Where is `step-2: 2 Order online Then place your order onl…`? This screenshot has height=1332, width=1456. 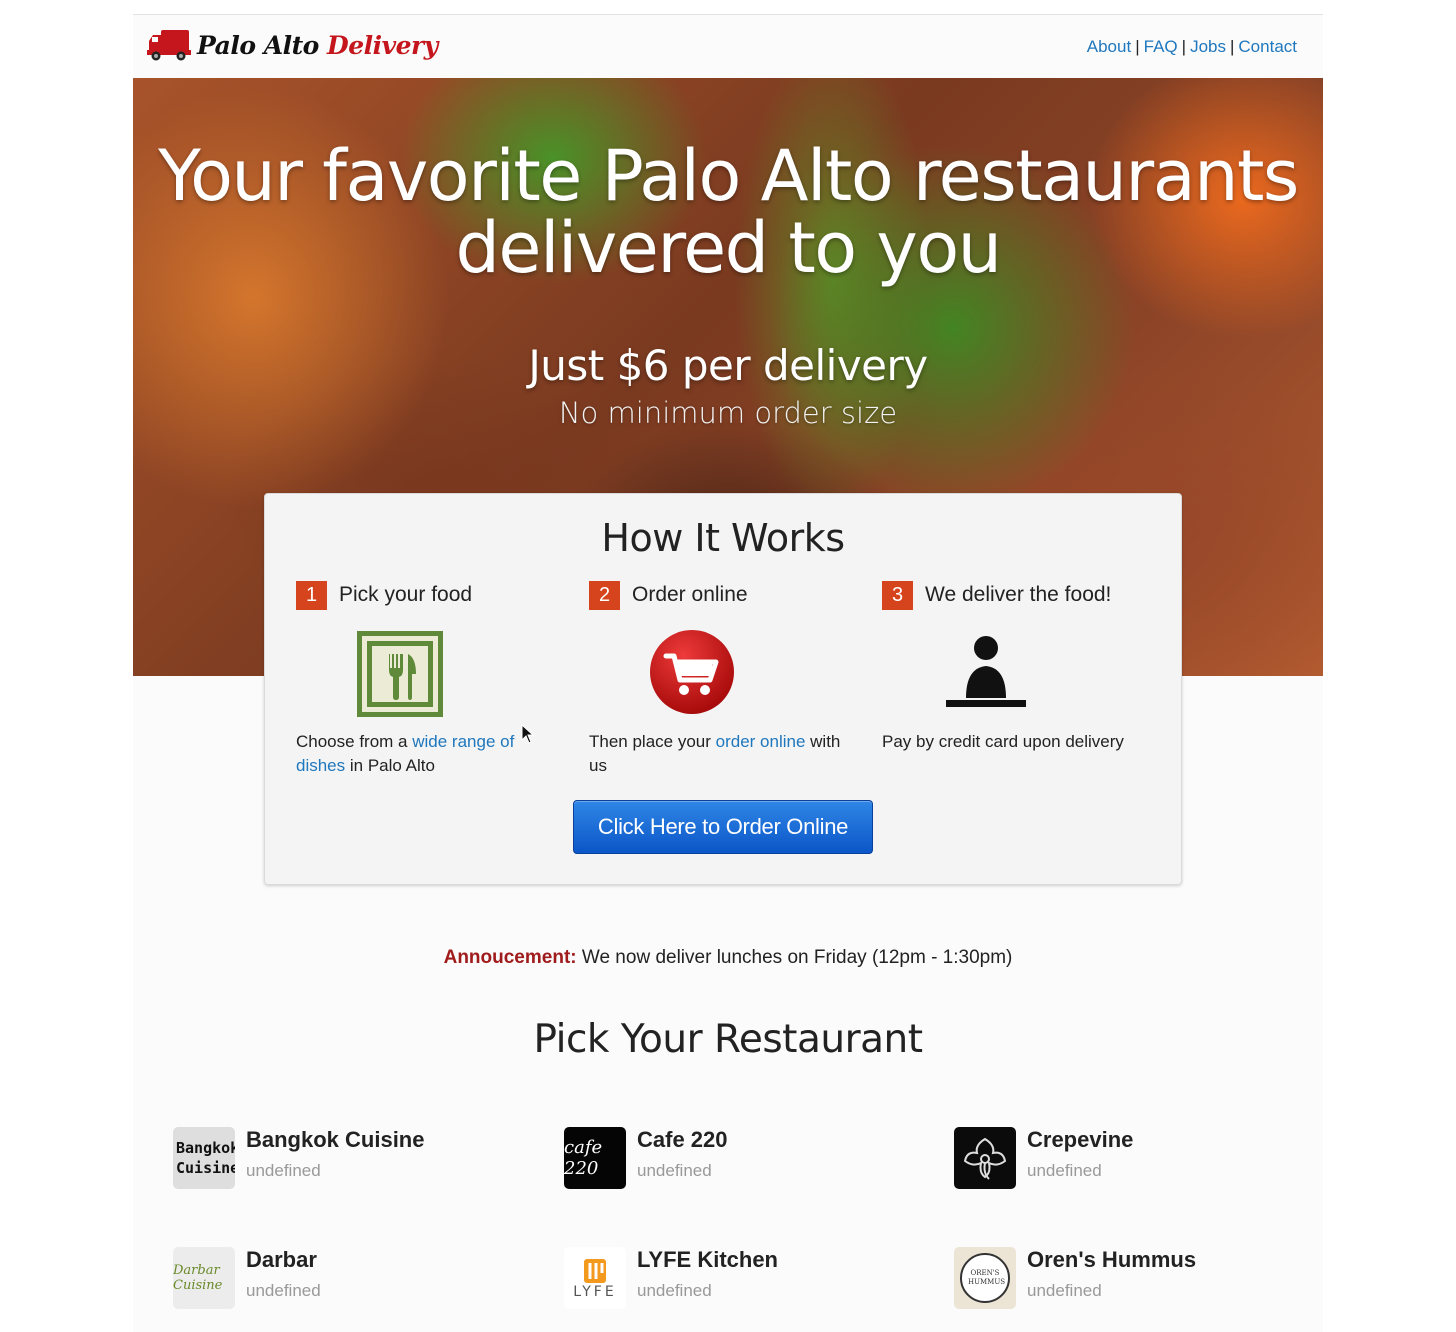
step-2: 2 Order online Then place your order onl… is located at coordinates (724, 677).